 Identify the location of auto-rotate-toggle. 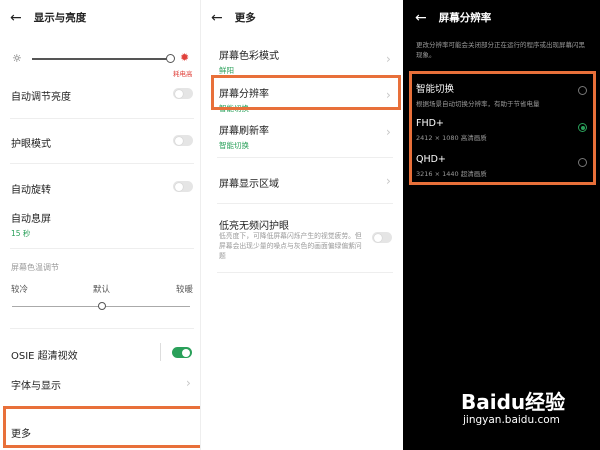
(183, 186).